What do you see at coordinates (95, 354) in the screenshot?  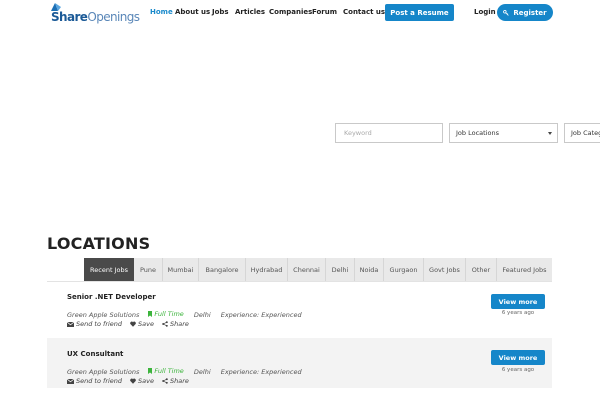 I see `job-title: UX Consultant` at bounding box center [95, 354].